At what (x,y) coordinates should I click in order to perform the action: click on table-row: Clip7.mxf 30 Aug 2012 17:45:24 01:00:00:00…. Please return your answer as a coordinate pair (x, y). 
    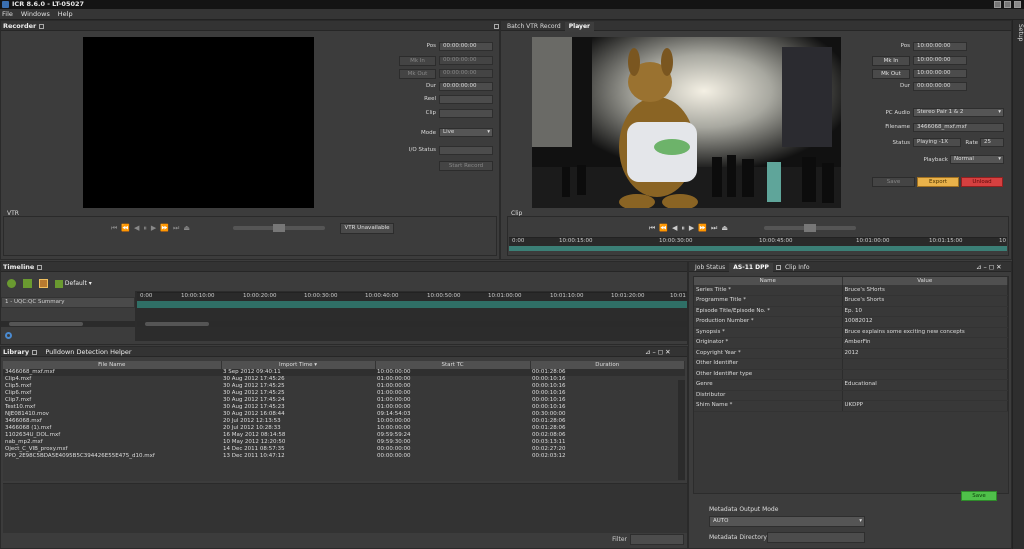
    Looking at the image, I should click on (344, 400).